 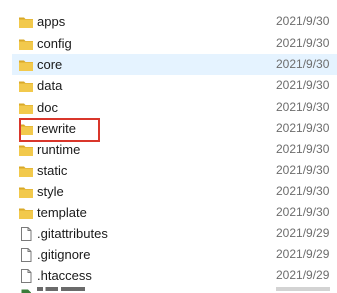 What do you see at coordinates (51, 21) in the screenshot?
I see `item-name: apps` at bounding box center [51, 21].